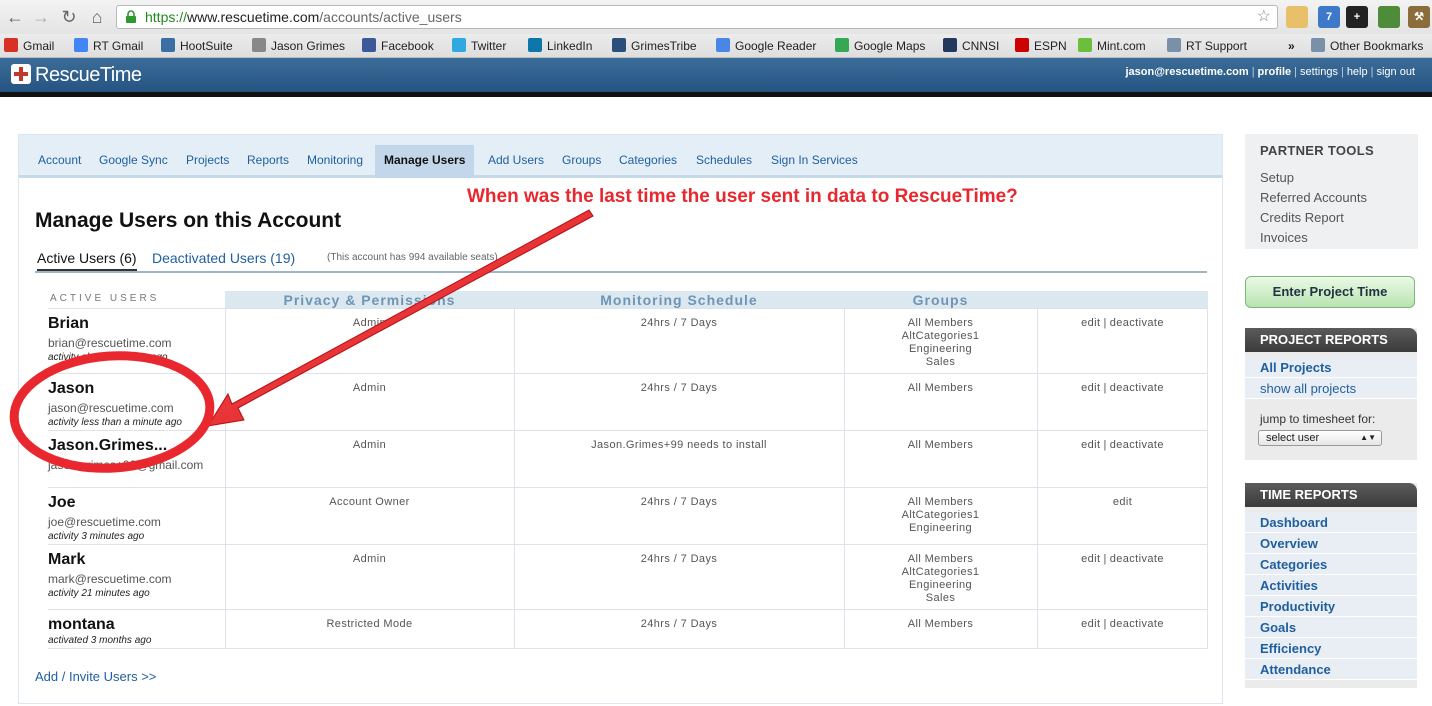 The width and height of the screenshot is (1432, 706). What do you see at coordinates (95, 676) in the screenshot?
I see `add-invite-users-link: Add / Invite Users >>` at bounding box center [95, 676].